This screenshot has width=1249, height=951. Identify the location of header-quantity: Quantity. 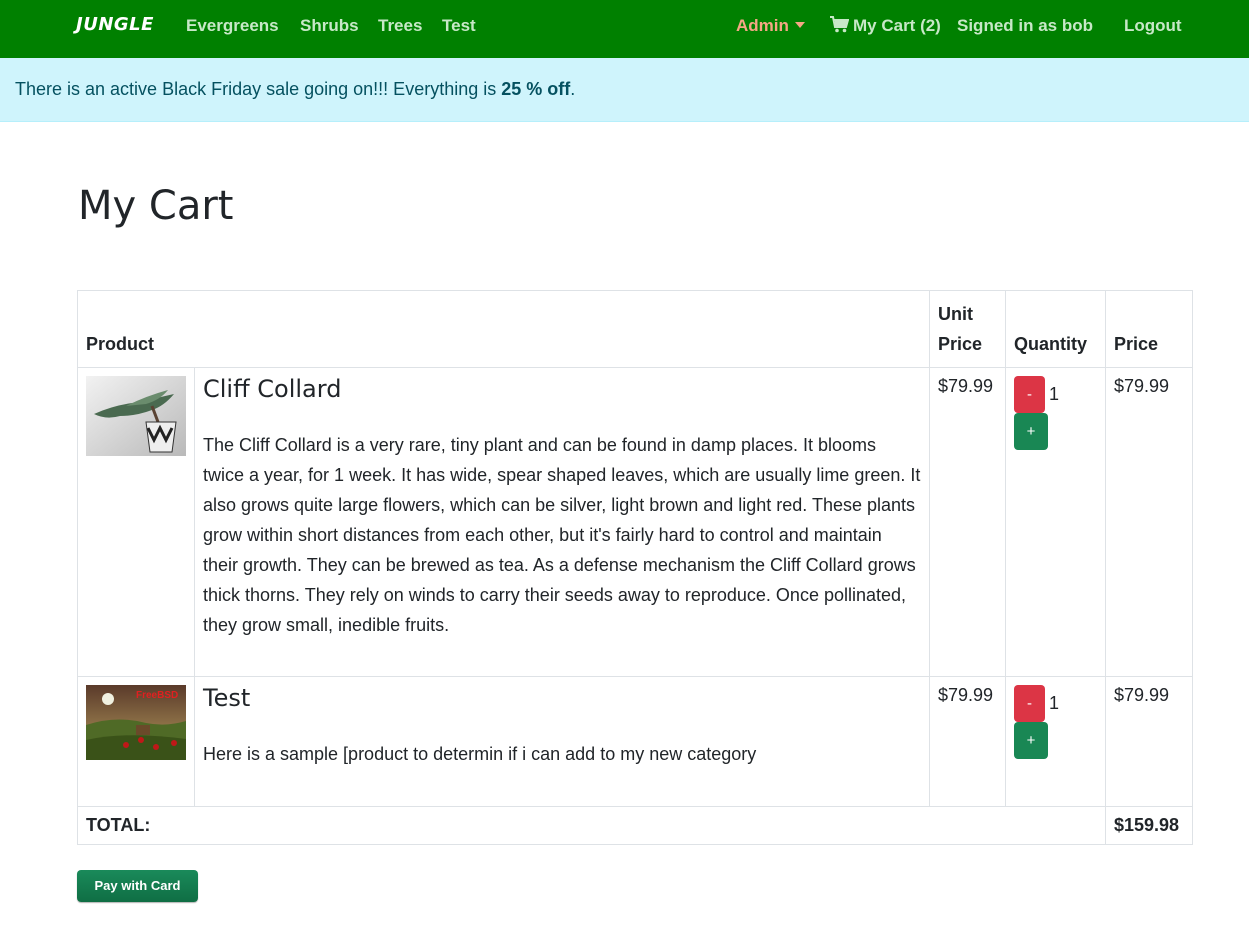
(1055, 329).